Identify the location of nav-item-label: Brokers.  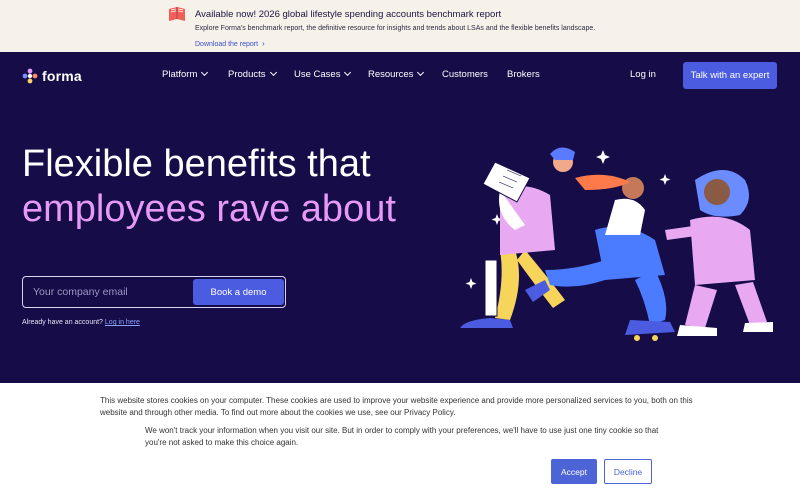
(523, 74).